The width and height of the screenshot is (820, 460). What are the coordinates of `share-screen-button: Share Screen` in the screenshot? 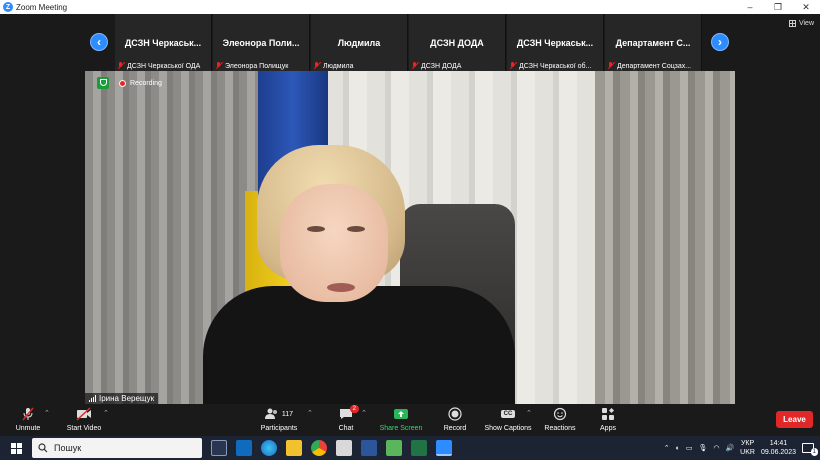 It's located at (401, 419).